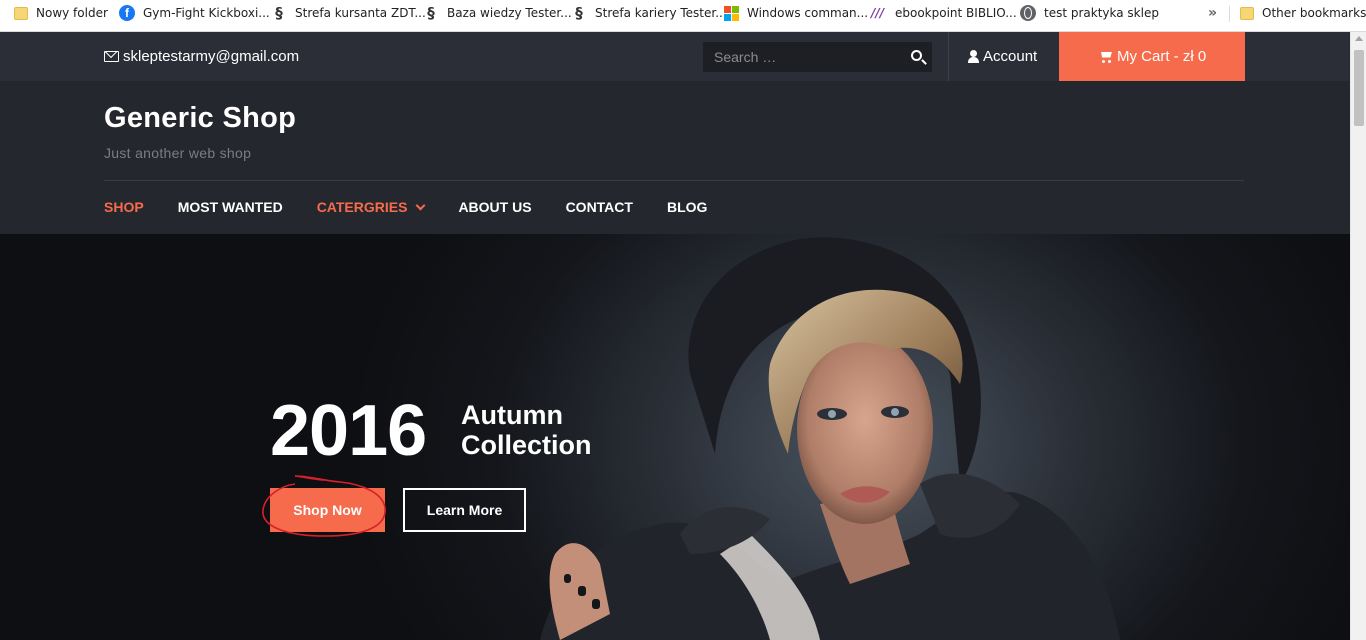  I want to click on bookmarks-divider, so click(1229, 14).